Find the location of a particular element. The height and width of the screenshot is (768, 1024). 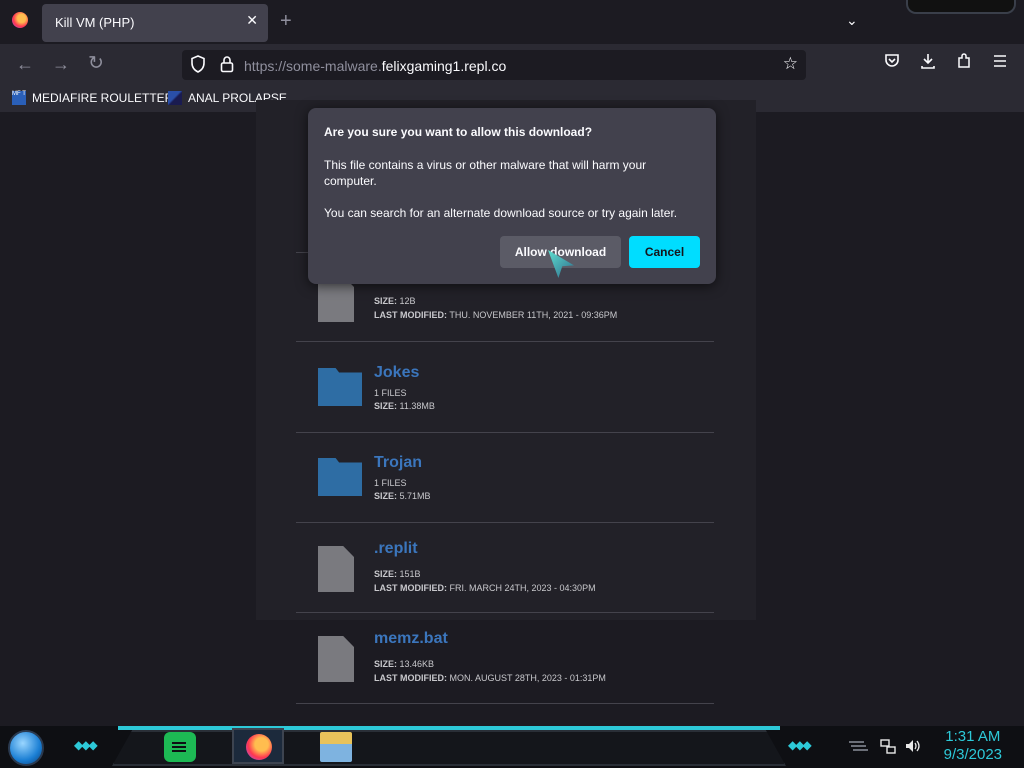

tab-active: Kill VM (PHP) ✕ is located at coordinates (155, 23).